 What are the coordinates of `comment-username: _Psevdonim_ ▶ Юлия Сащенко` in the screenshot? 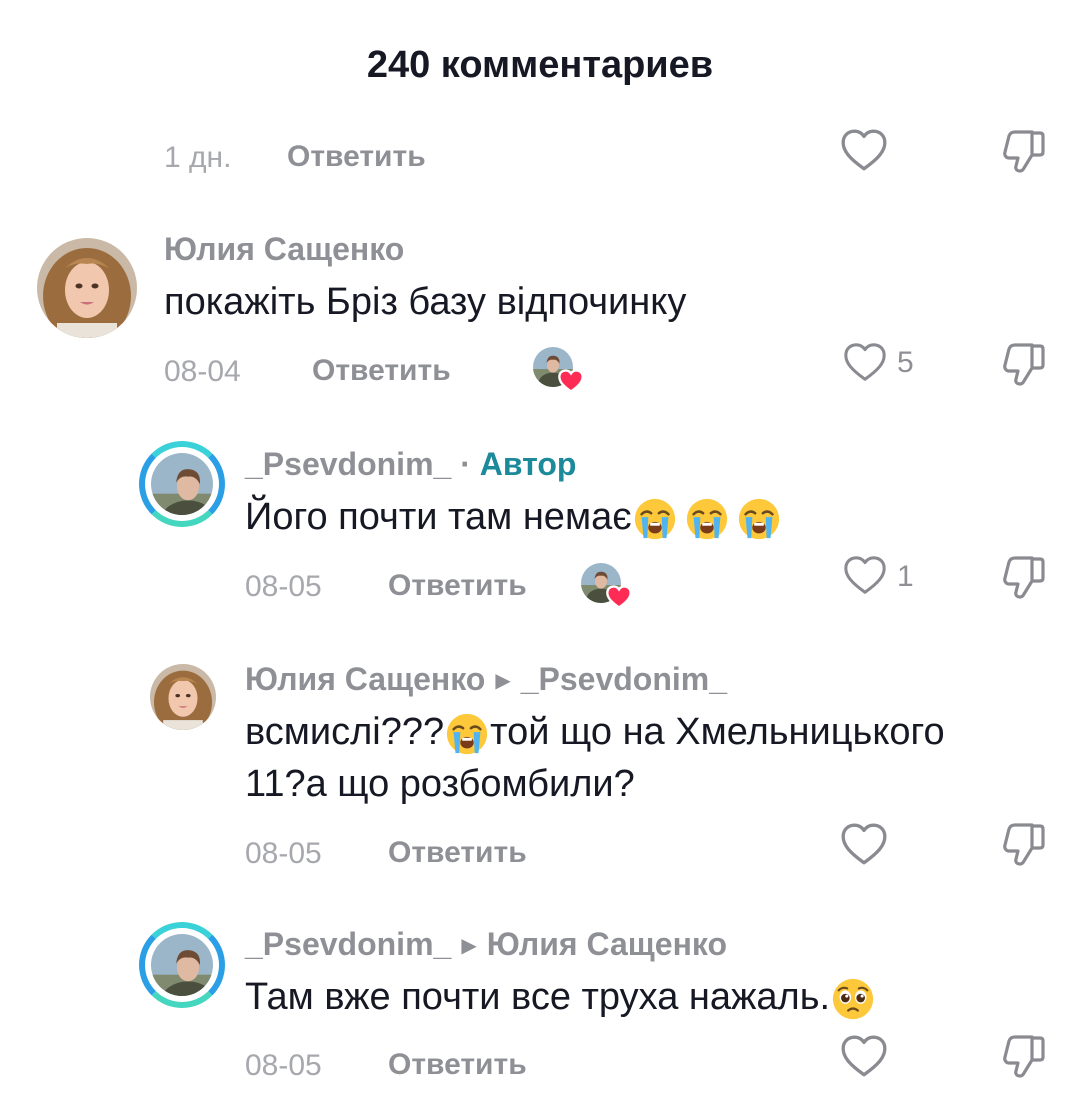 It's located at (486, 944).